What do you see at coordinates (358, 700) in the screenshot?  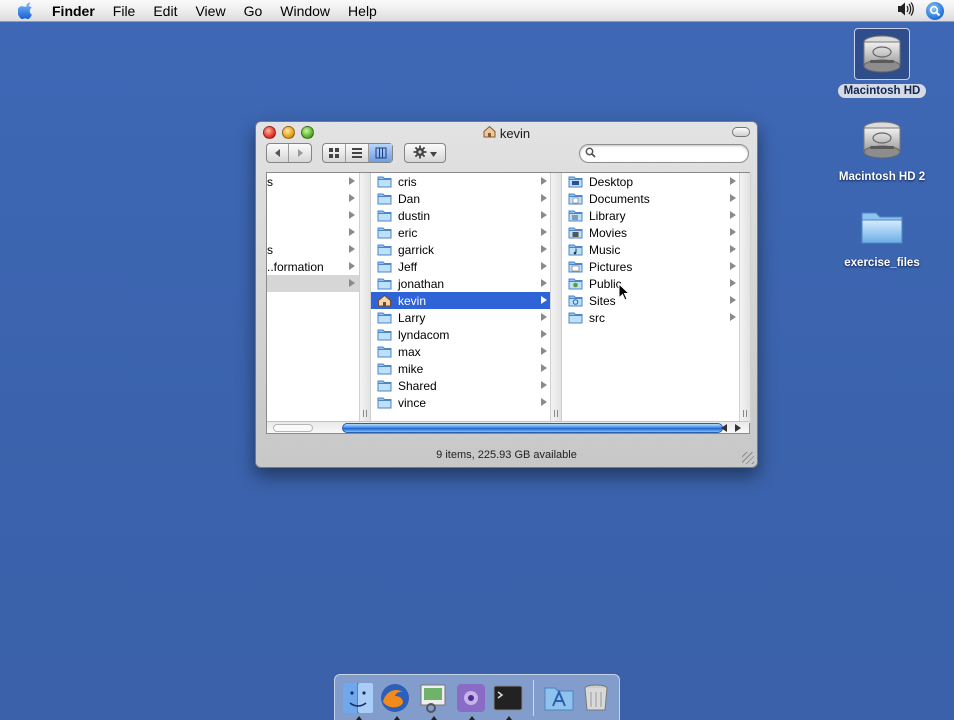 I see `finder-icon` at bounding box center [358, 700].